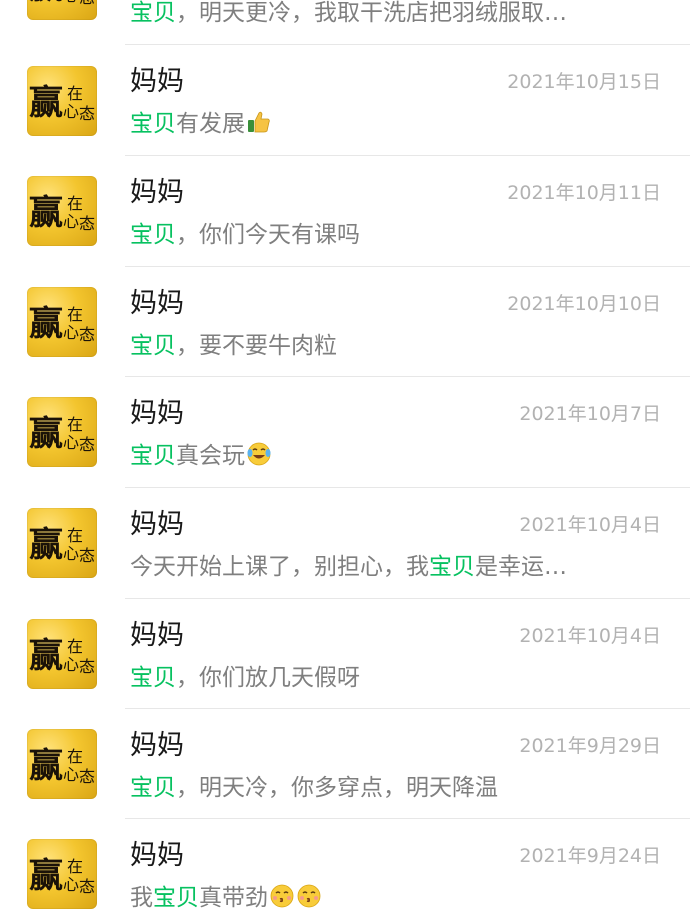 This screenshot has width=690, height=919. What do you see at coordinates (345, 869) in the screenshot?
I see `list-item: 赢 在 心 态 妈妈 2021年9月24日 我宝贝真带劲` at bounding box center [345, 869].